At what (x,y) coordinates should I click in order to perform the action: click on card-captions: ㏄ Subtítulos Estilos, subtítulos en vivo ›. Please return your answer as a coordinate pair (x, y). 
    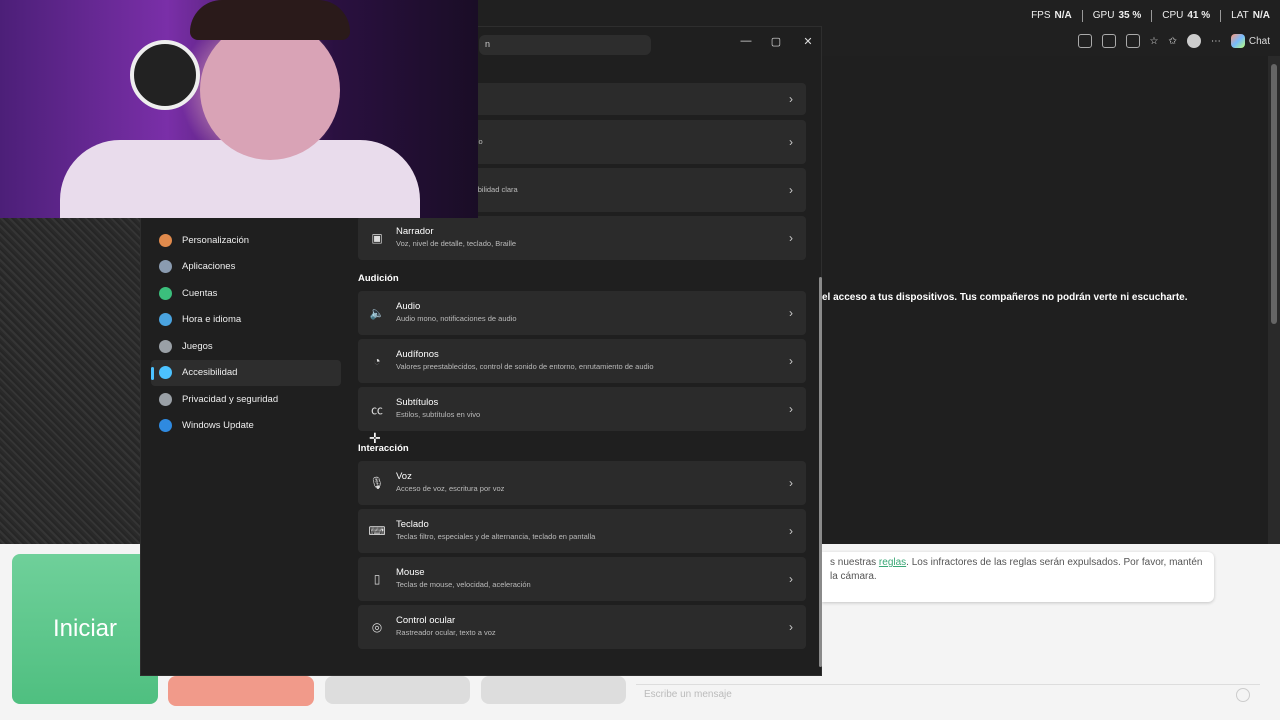
    Looking at the image, I should click on (582, 409).